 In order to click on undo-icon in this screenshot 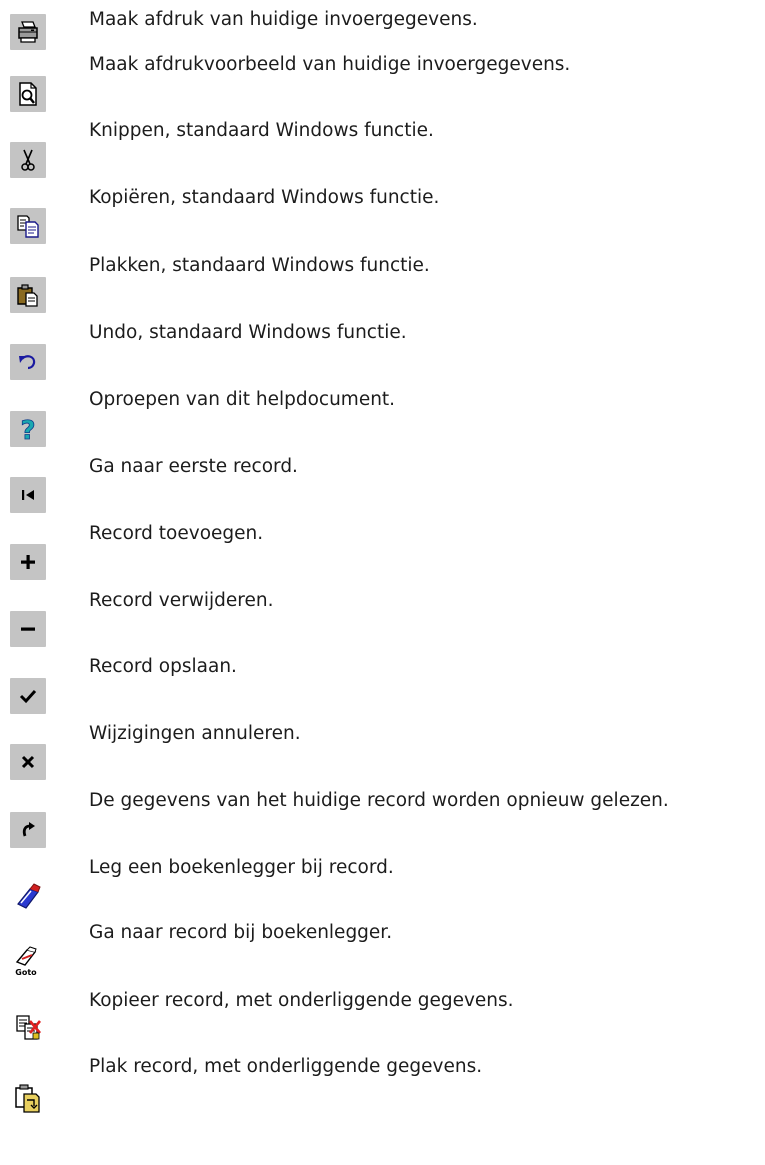, I will do `click(28, 362)`.